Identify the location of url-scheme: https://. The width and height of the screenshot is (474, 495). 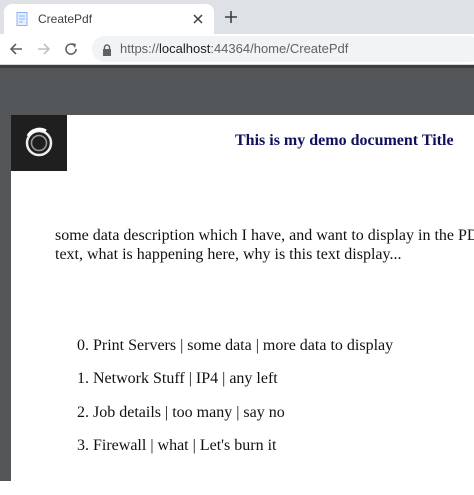
(140, 48).